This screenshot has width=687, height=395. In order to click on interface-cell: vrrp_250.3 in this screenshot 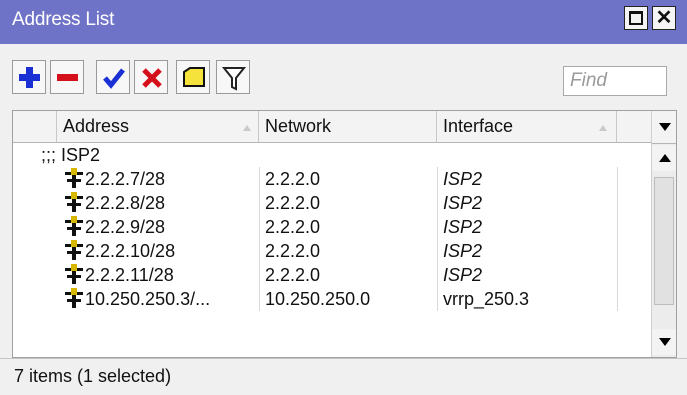, I will do `click(486, 299)`.